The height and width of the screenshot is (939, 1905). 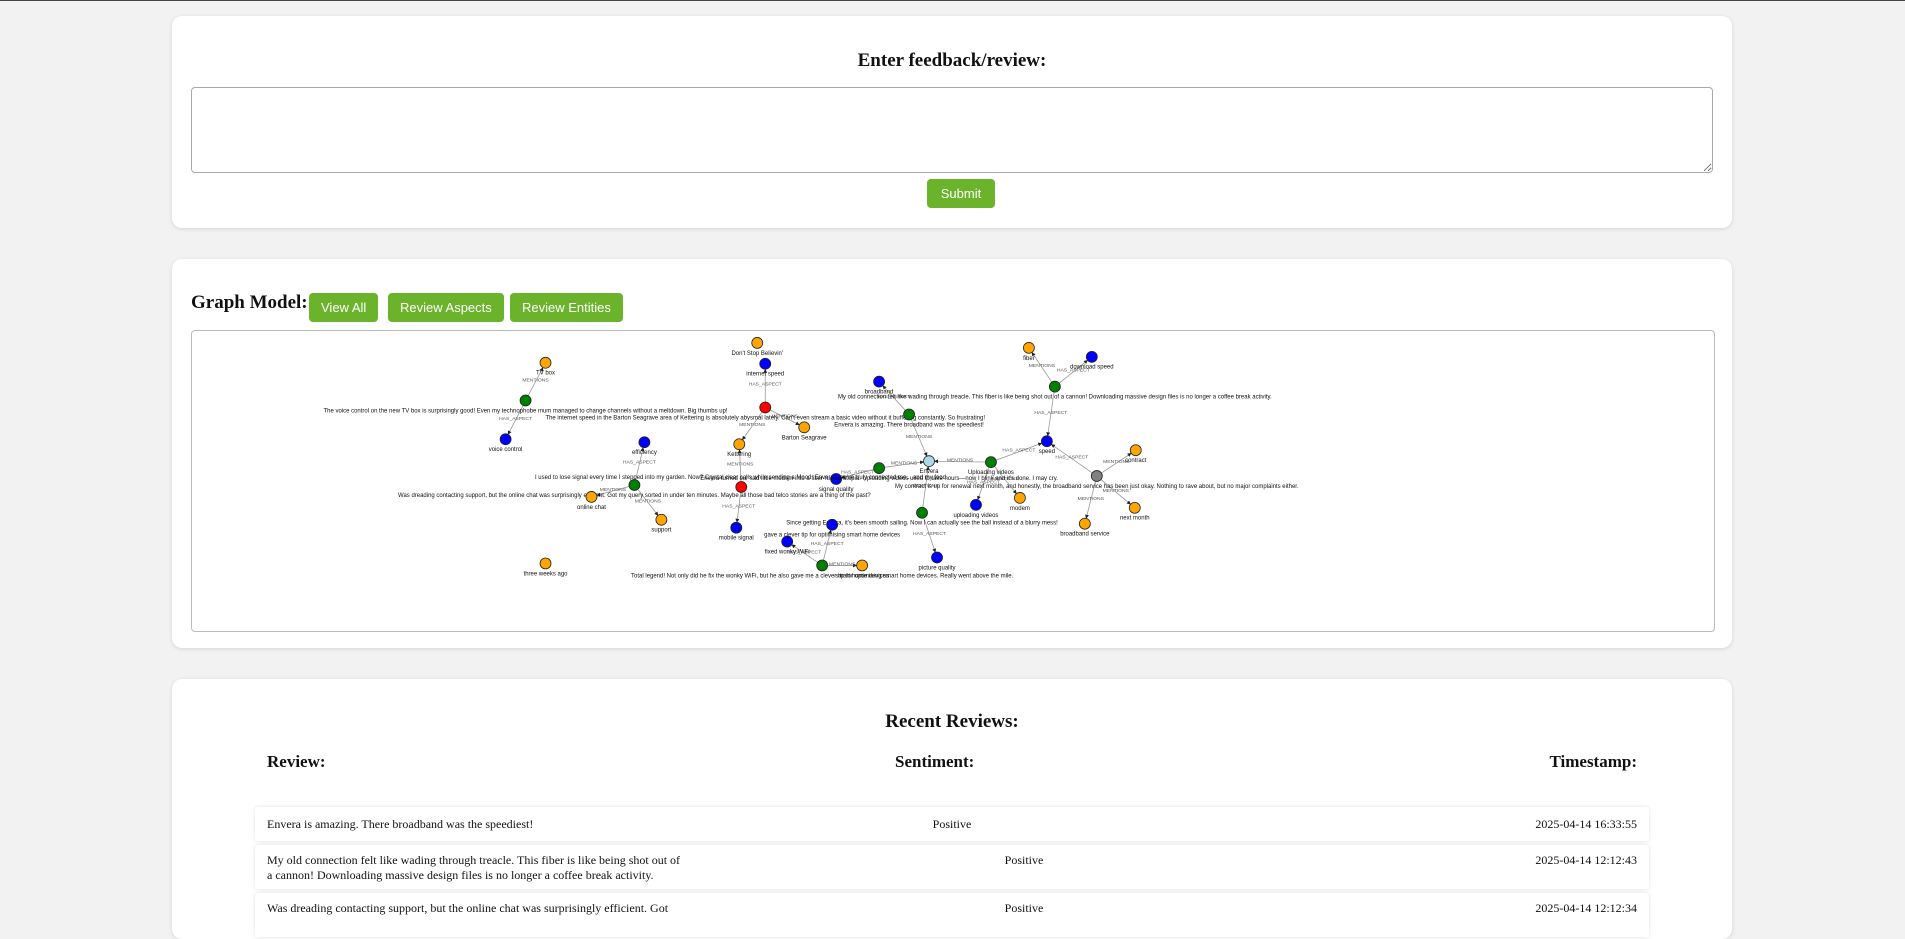 I want to click on graph-node-aspect: internet speed, so click(x=765, y=367).